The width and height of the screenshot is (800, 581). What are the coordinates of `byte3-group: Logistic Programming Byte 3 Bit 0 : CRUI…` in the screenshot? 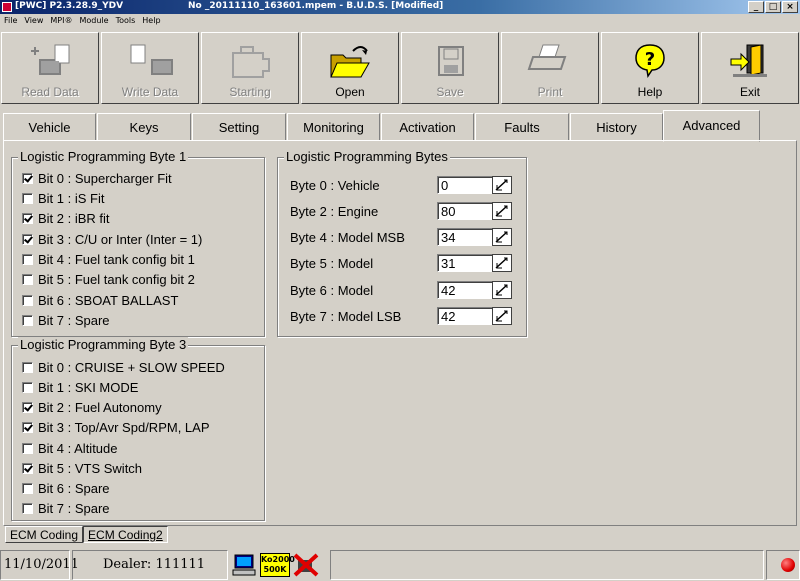 It's located at (138, 429).